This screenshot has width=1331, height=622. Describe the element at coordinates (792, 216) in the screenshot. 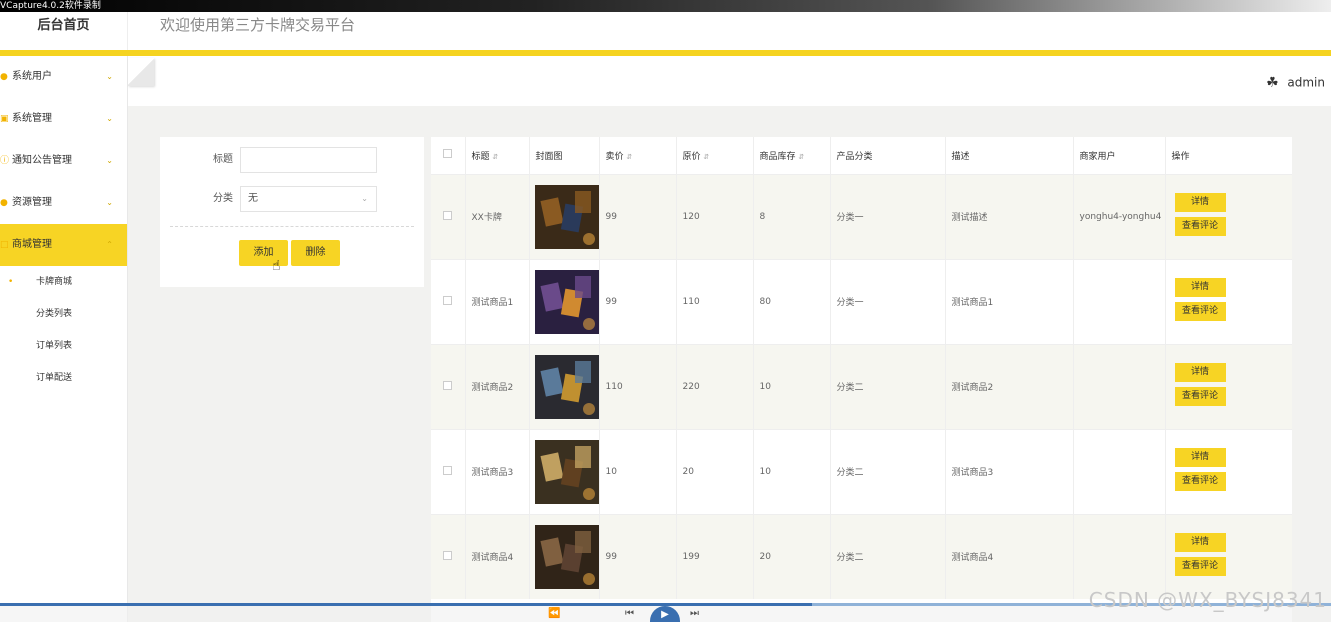

I see `cell-stock: 8` at that location.